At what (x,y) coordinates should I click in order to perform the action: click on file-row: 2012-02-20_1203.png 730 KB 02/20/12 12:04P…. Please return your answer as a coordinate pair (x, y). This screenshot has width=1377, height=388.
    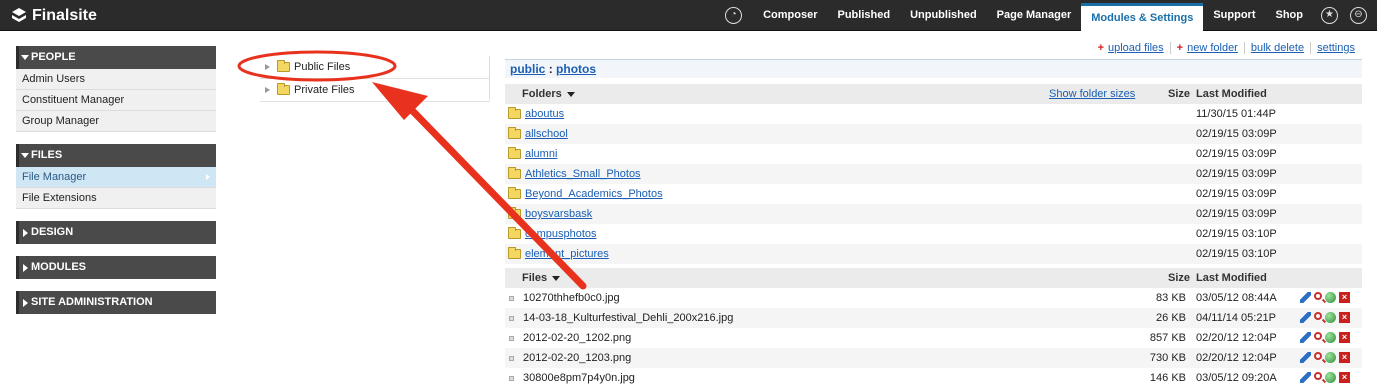
    Looking at the image, I should click on (933, 358).